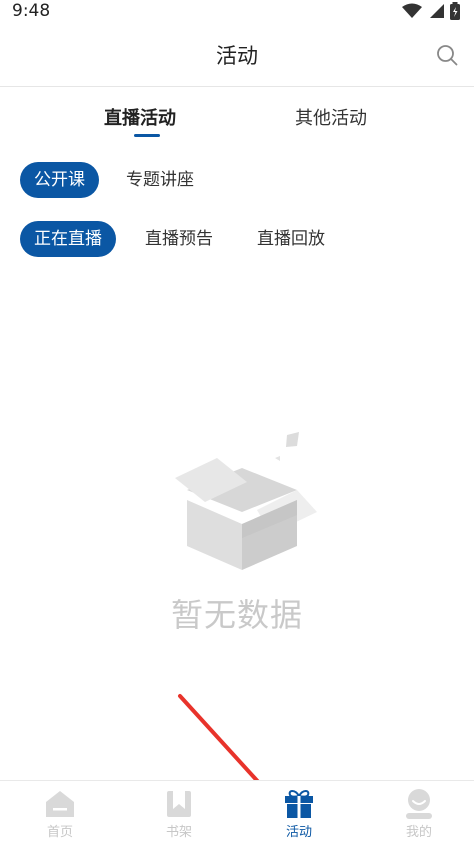 Image resolution: width=474 pixels, height=841 pixels. Describe the element at coordinates (236, 615) in the screenshot. I see `empty-state-text: 暂无数据` at that location.